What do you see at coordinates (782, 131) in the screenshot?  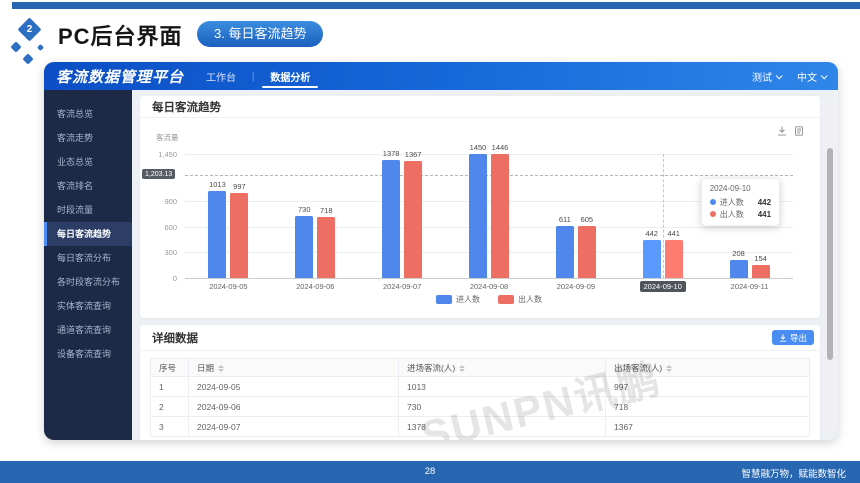 I see `save-image-icon` at bounding box center [782, 131].